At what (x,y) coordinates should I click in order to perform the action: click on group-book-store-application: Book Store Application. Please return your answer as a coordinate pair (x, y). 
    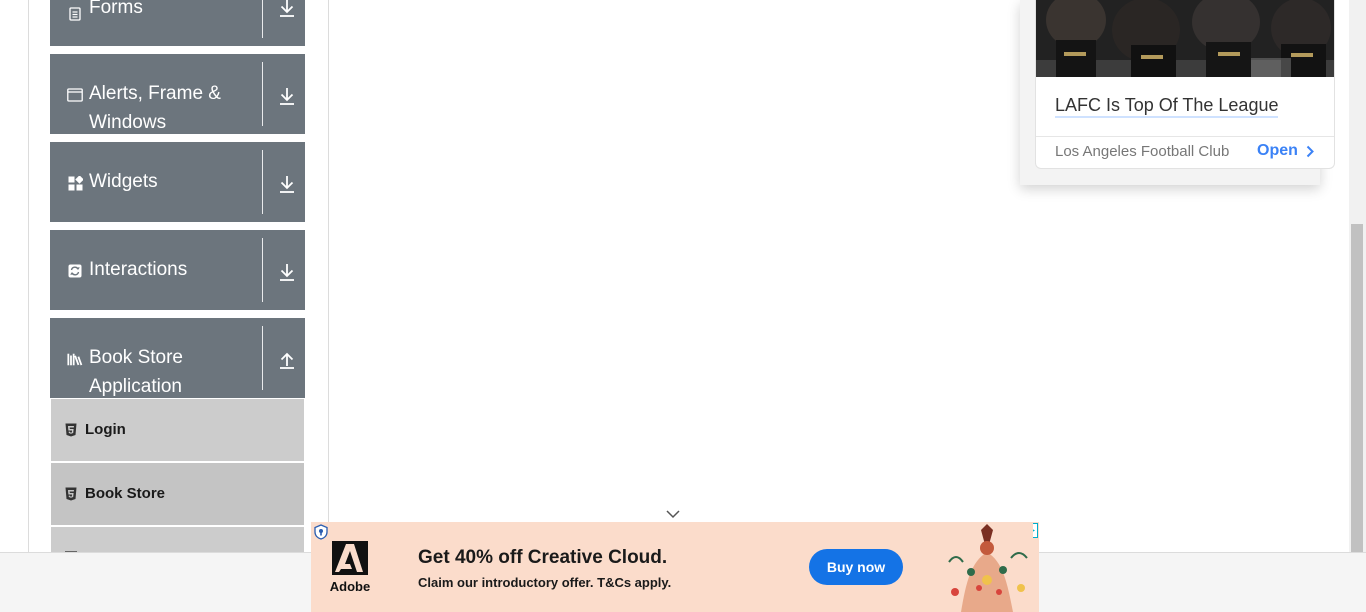
    Looking at the image, I should click on (177, 358).